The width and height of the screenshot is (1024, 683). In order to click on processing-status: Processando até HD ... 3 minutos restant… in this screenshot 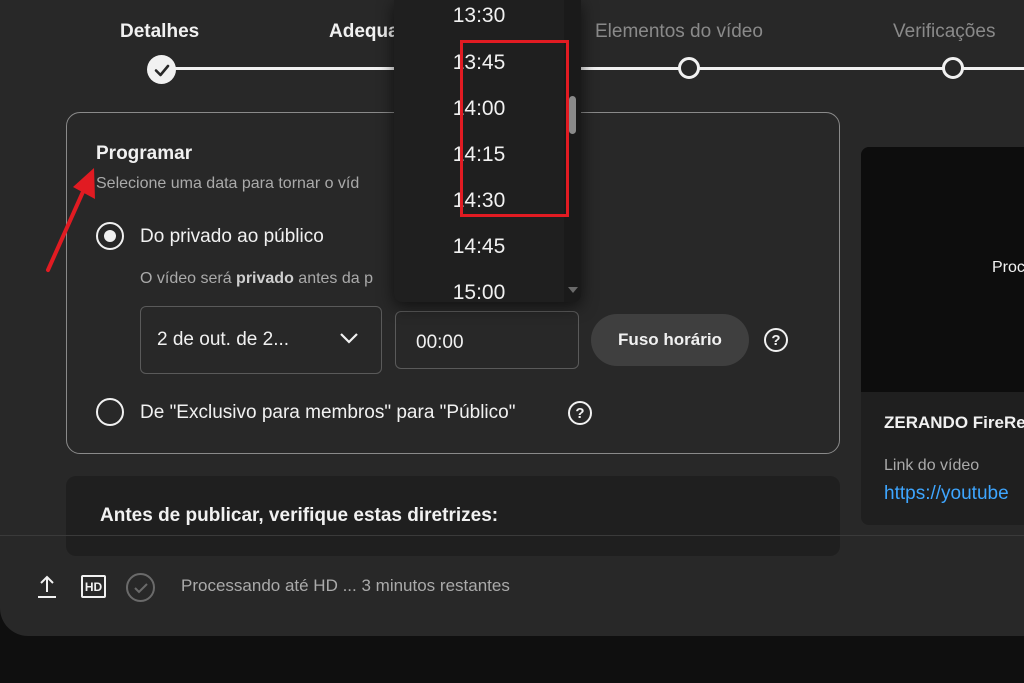, I will do `click(345, 585)`.